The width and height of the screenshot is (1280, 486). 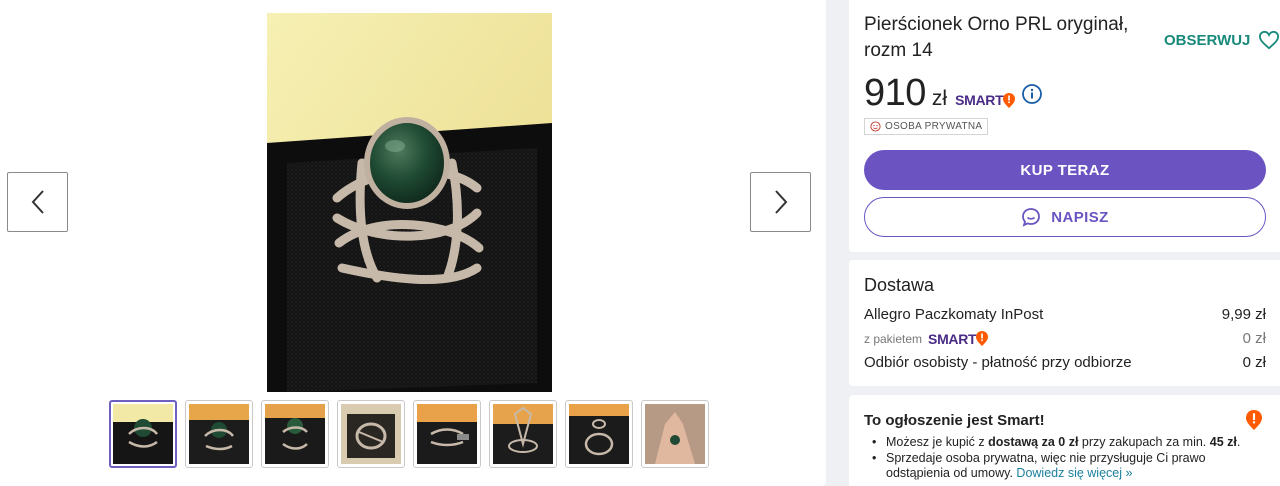 What do you see at coordinates (1207, 40) in the screenshot?
I see `follow-label: OBSERWUJ` at bounding box center [1207, 40].